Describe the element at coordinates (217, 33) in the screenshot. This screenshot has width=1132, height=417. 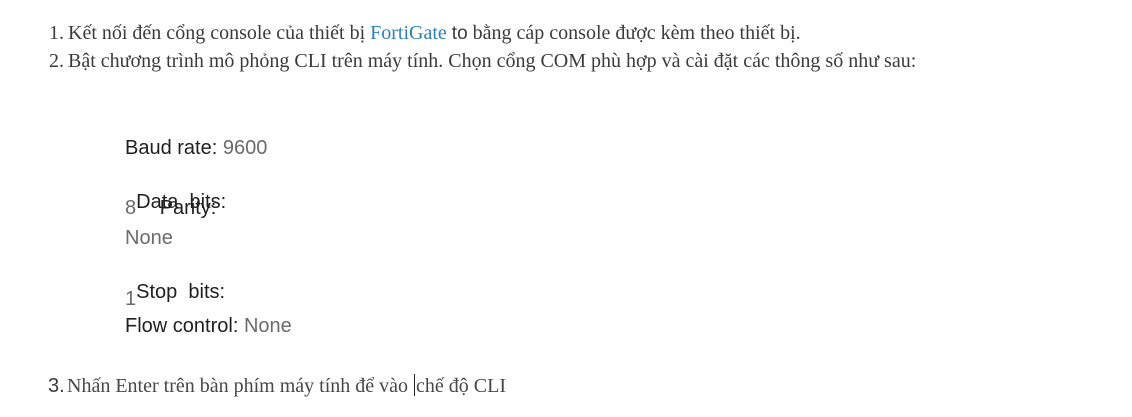
I see `step-text: Kết nối đến cổng console của thiết bị` at that location.